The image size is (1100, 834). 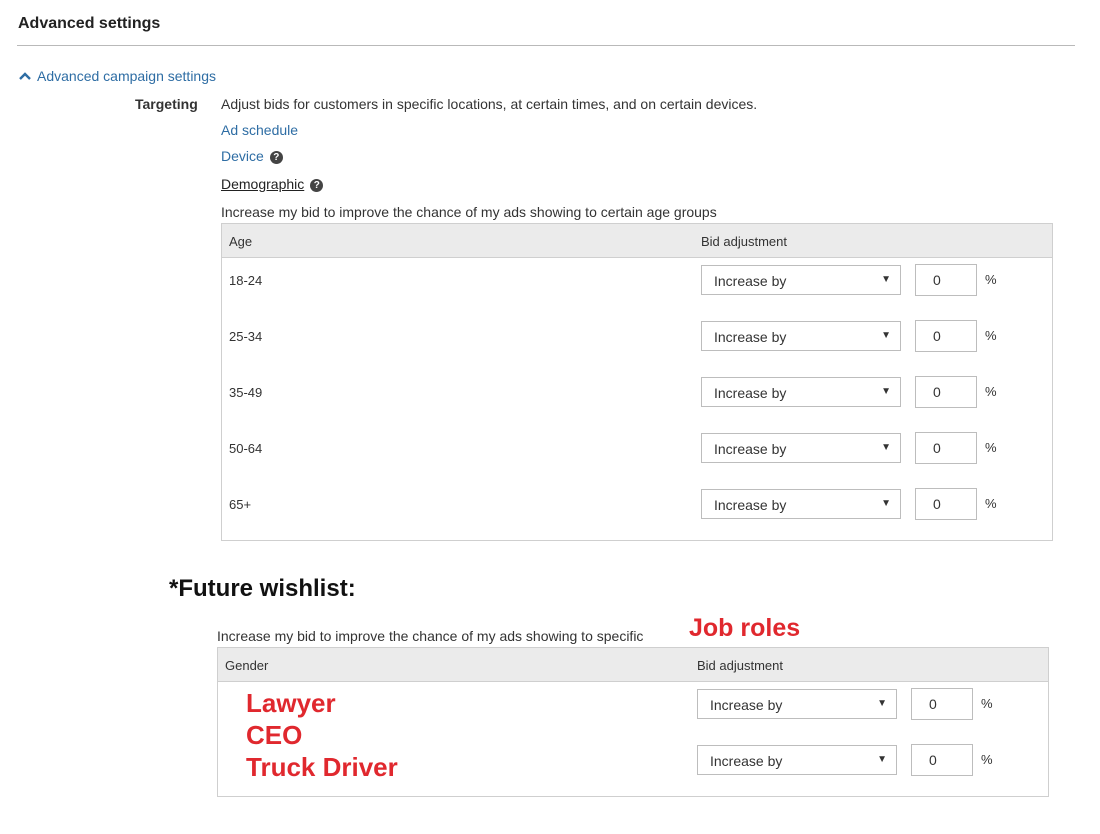 I want to click on age-label: 18-24, so click(x=246, y=280).